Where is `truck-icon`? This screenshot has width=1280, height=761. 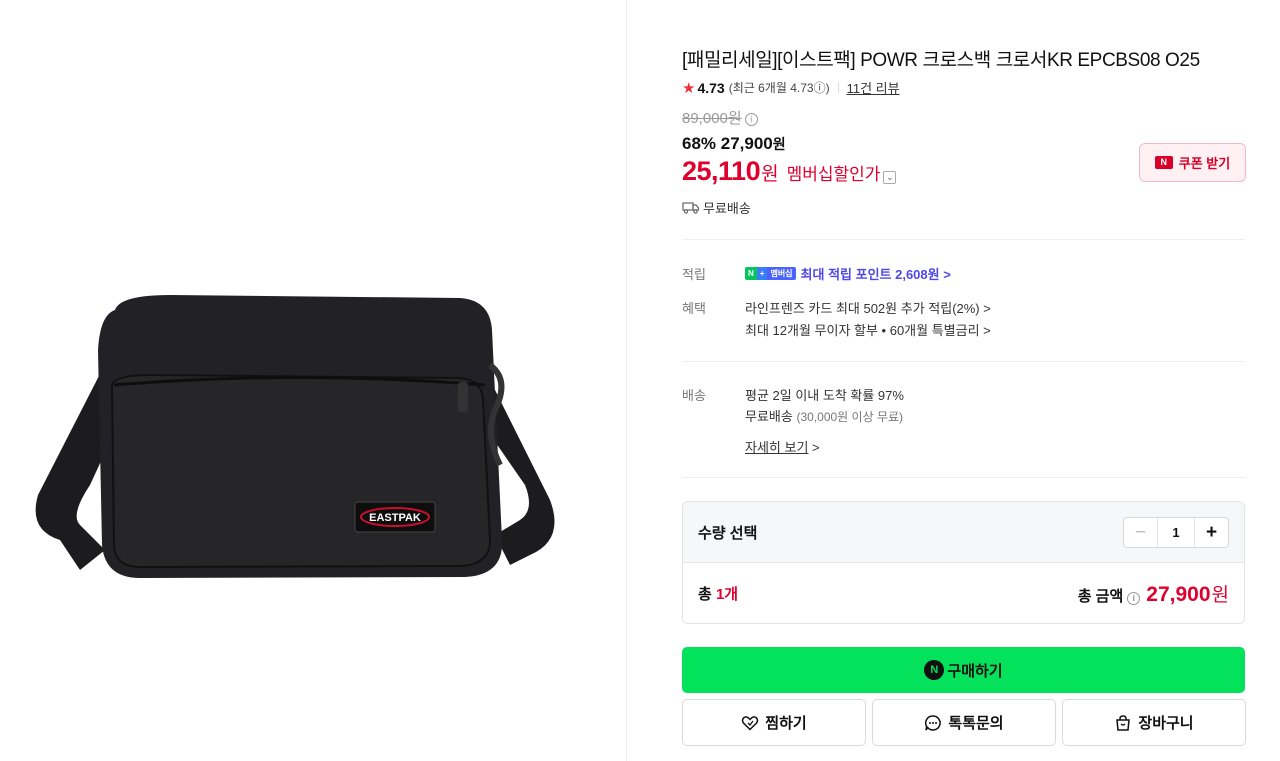 truck-icon is located at coordinates (691, 208).